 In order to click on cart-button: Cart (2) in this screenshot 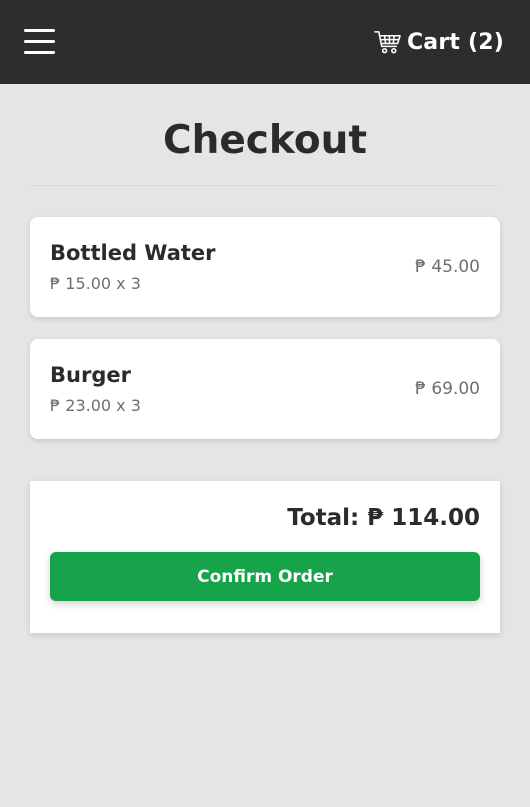, I will do `click(439, 42)`.